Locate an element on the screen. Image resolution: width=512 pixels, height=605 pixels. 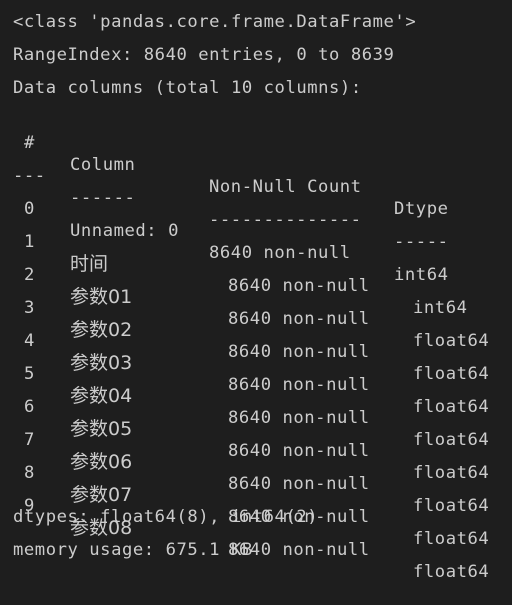
dtypes-summary: dtypes: float64(8), int64(2) is located at coordinates (166, 517).